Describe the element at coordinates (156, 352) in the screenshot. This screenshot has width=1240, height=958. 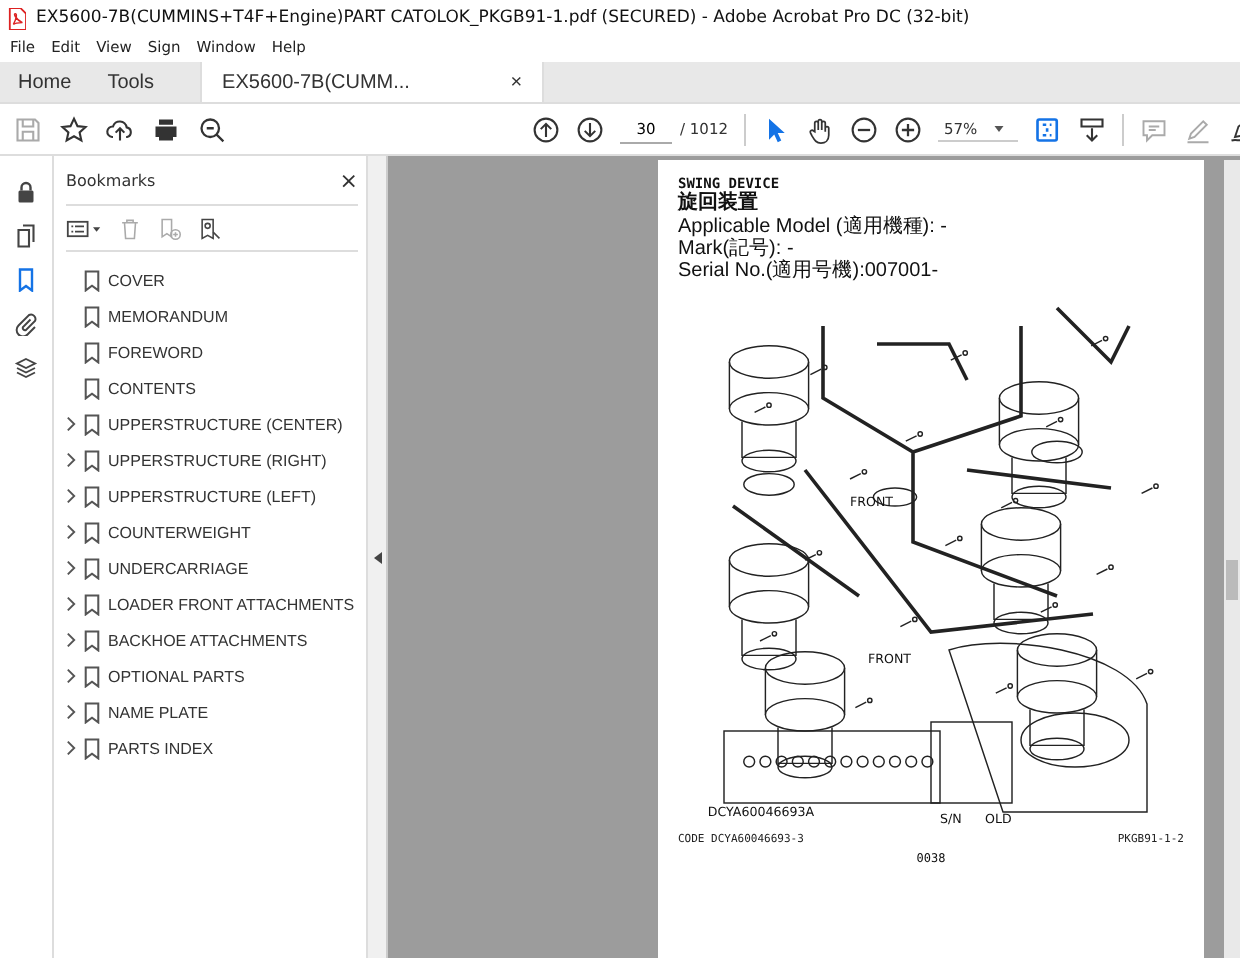
I see `bookmark-item: FOREWORD` at that location.